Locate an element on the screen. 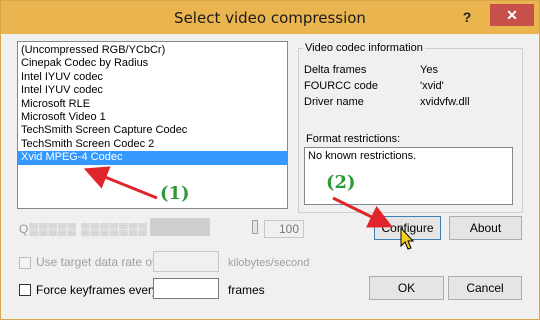 The width and height of the screenshot is (540, 320). format-restrictions-label: Format restrictions: is located at coordinates (353, 139).